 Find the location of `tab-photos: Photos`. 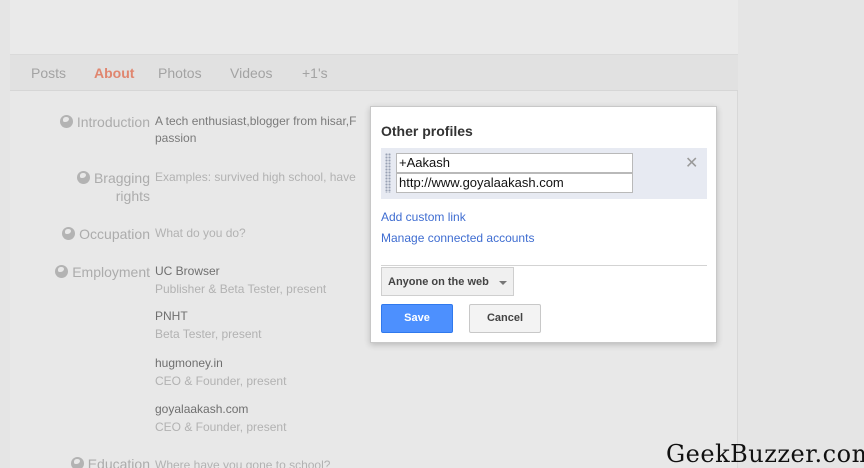

tab-photos: Photos is located at coordinates (180, 73).